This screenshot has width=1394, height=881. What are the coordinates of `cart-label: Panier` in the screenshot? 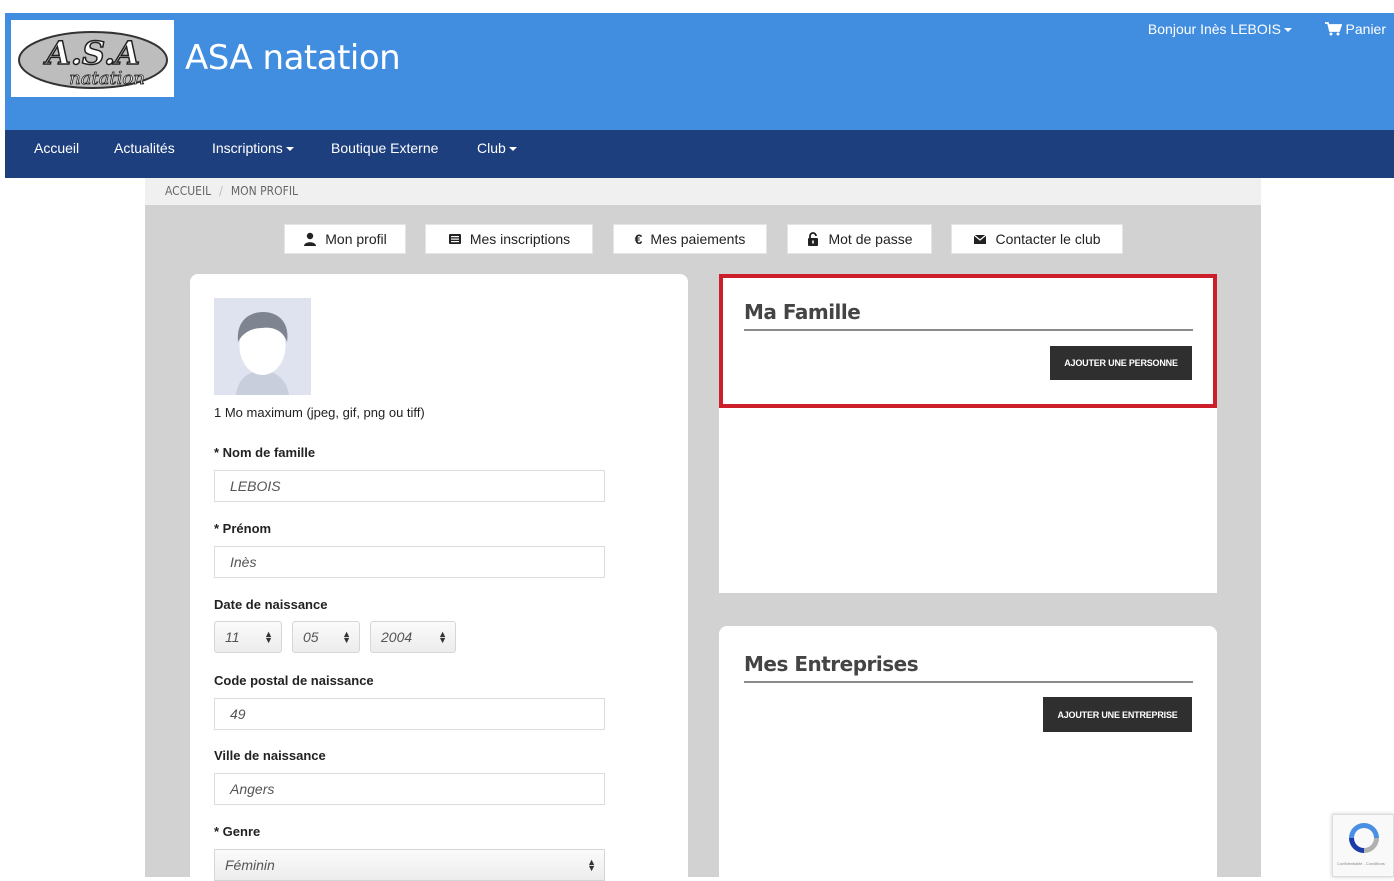 It's located at (1365, 29).